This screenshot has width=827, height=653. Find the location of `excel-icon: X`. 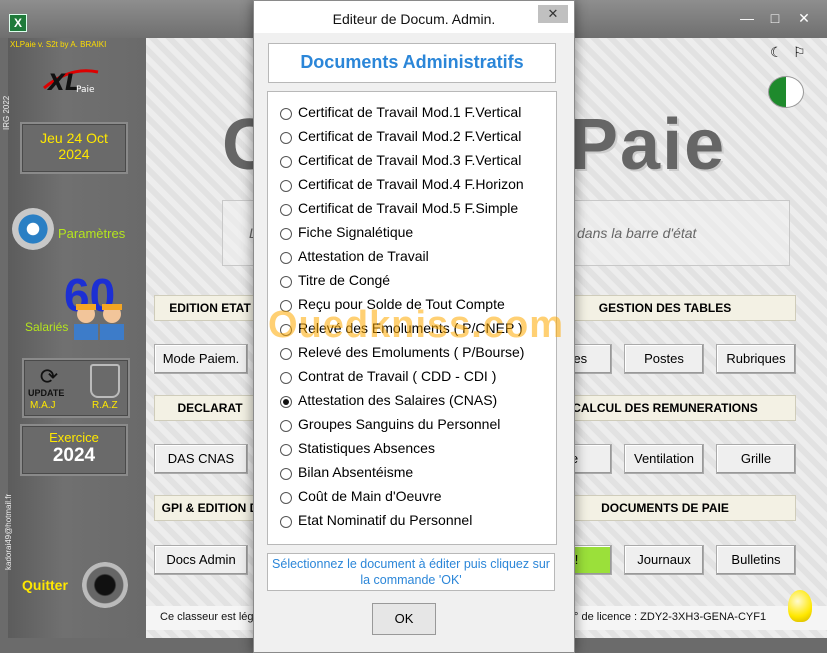

excel-icon: X is located at coordinates (18, 23).